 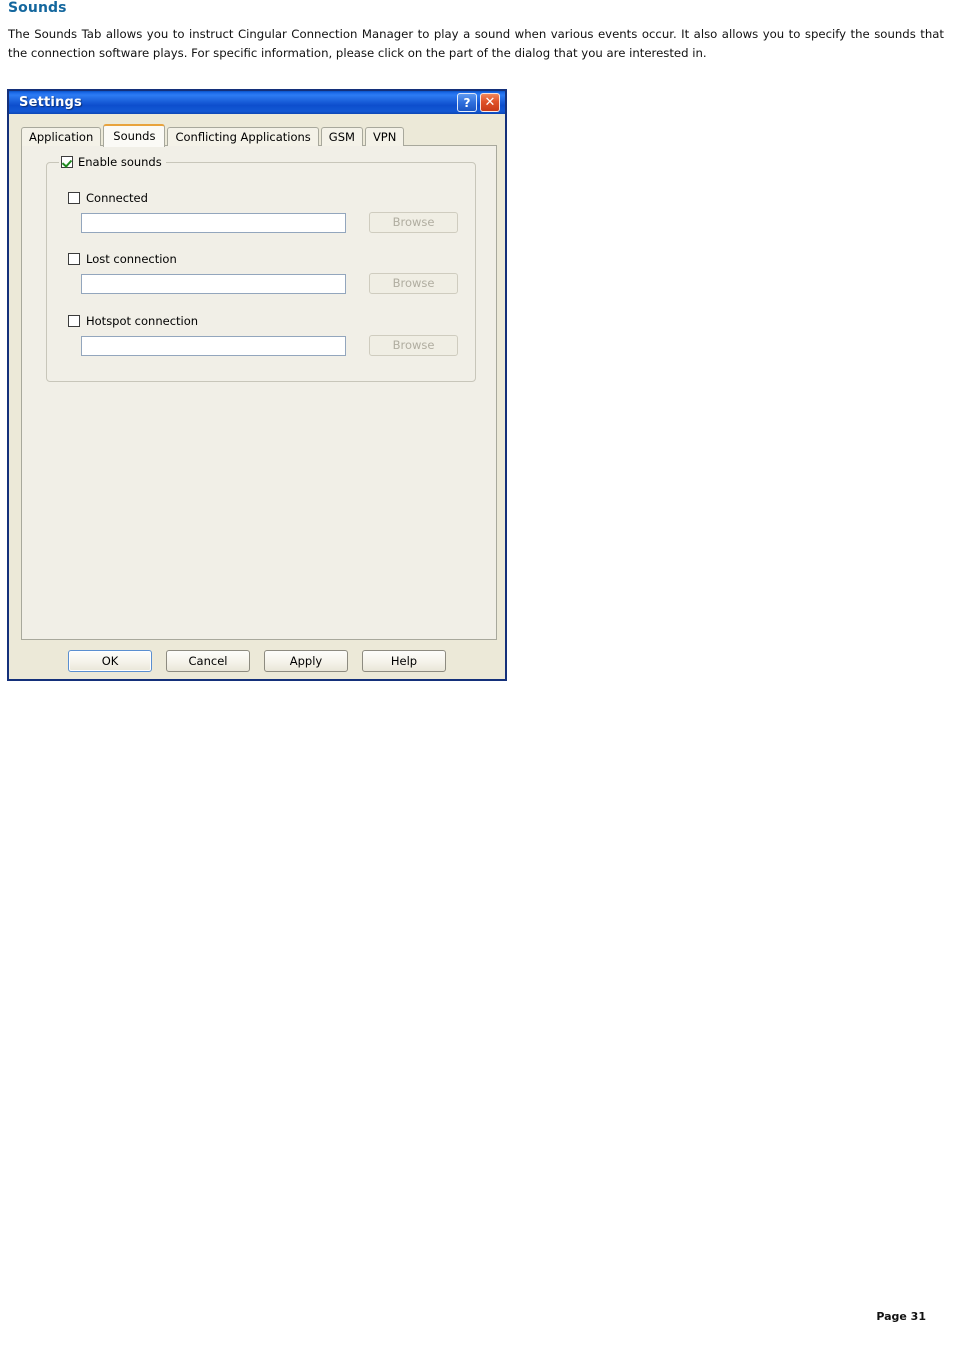 What do you see at coordinates (263, 258) in the screenshot?
I see `lost-connection-check-wrap: Lost connection` at bounding box center [263, 258].